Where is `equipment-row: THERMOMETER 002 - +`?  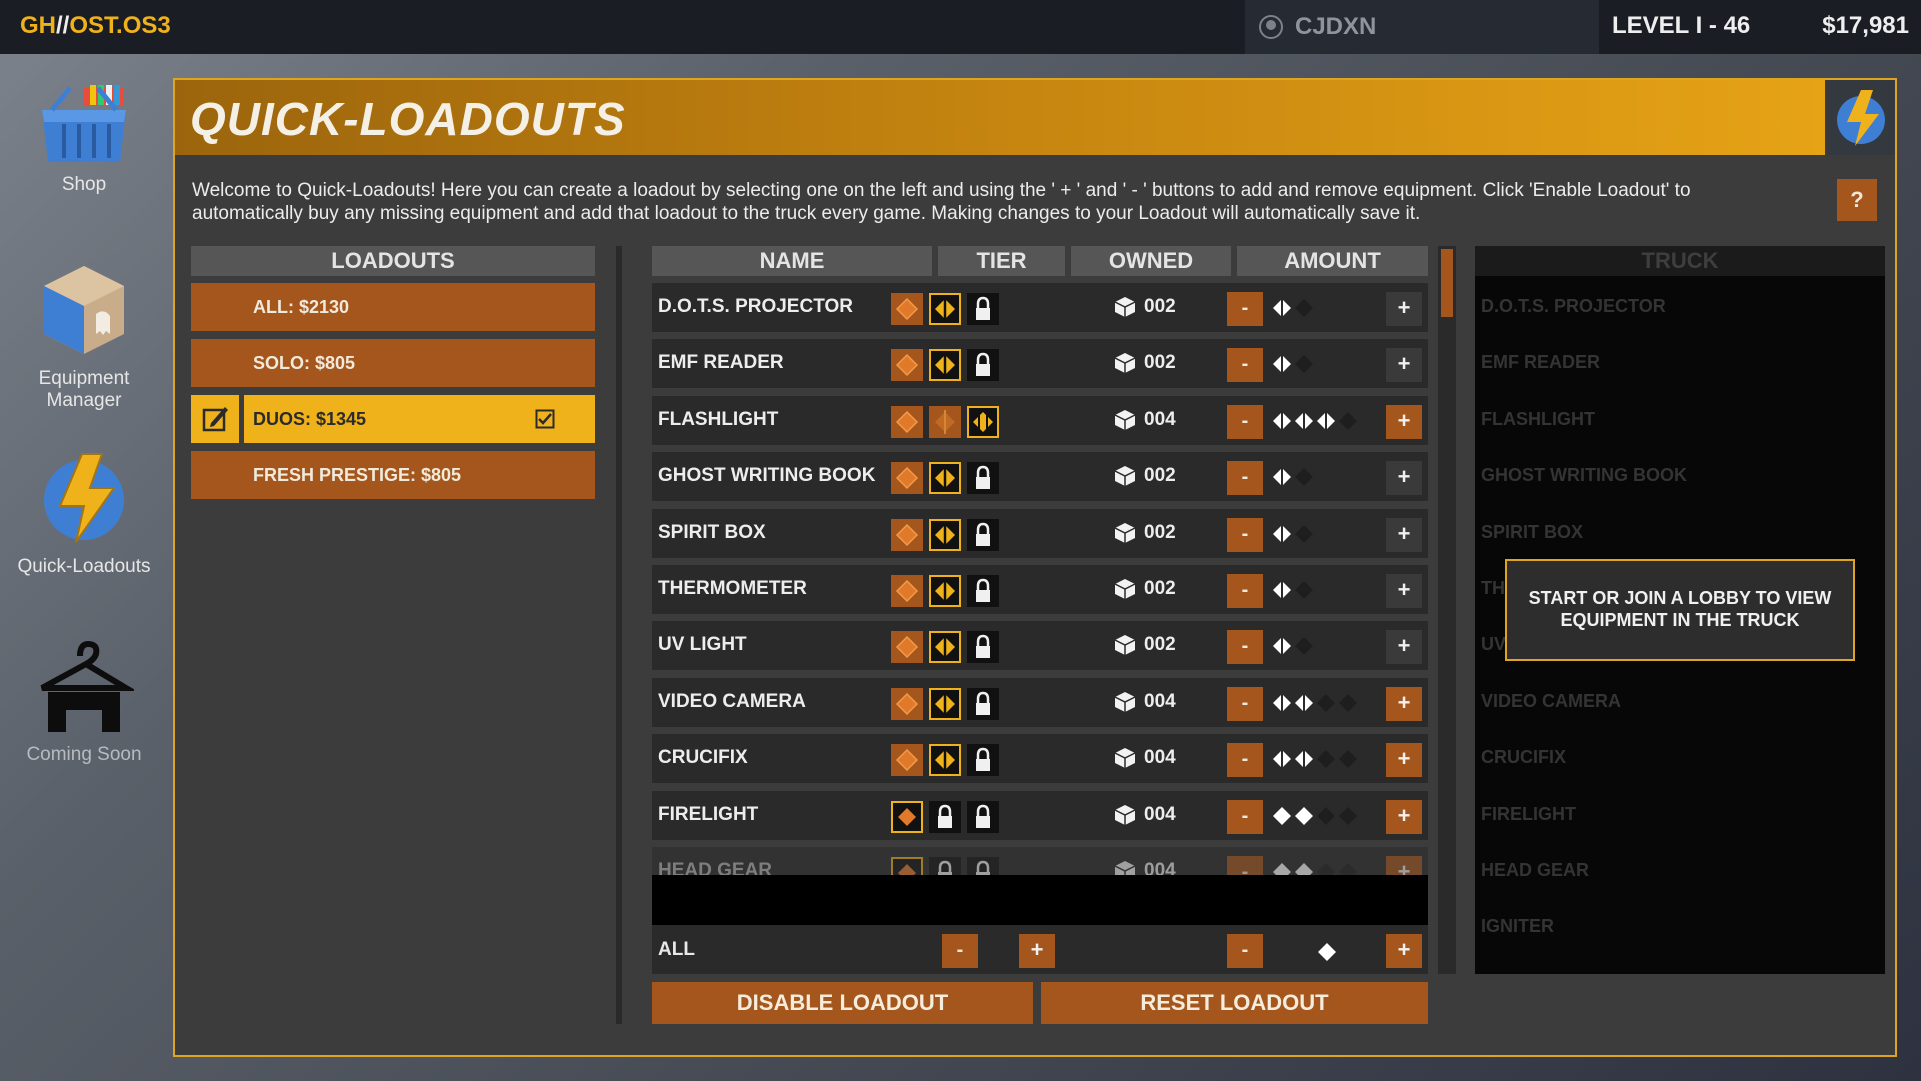
equipment-row: THERMOMETER 002 - + is located at coordinates (1040, 589).